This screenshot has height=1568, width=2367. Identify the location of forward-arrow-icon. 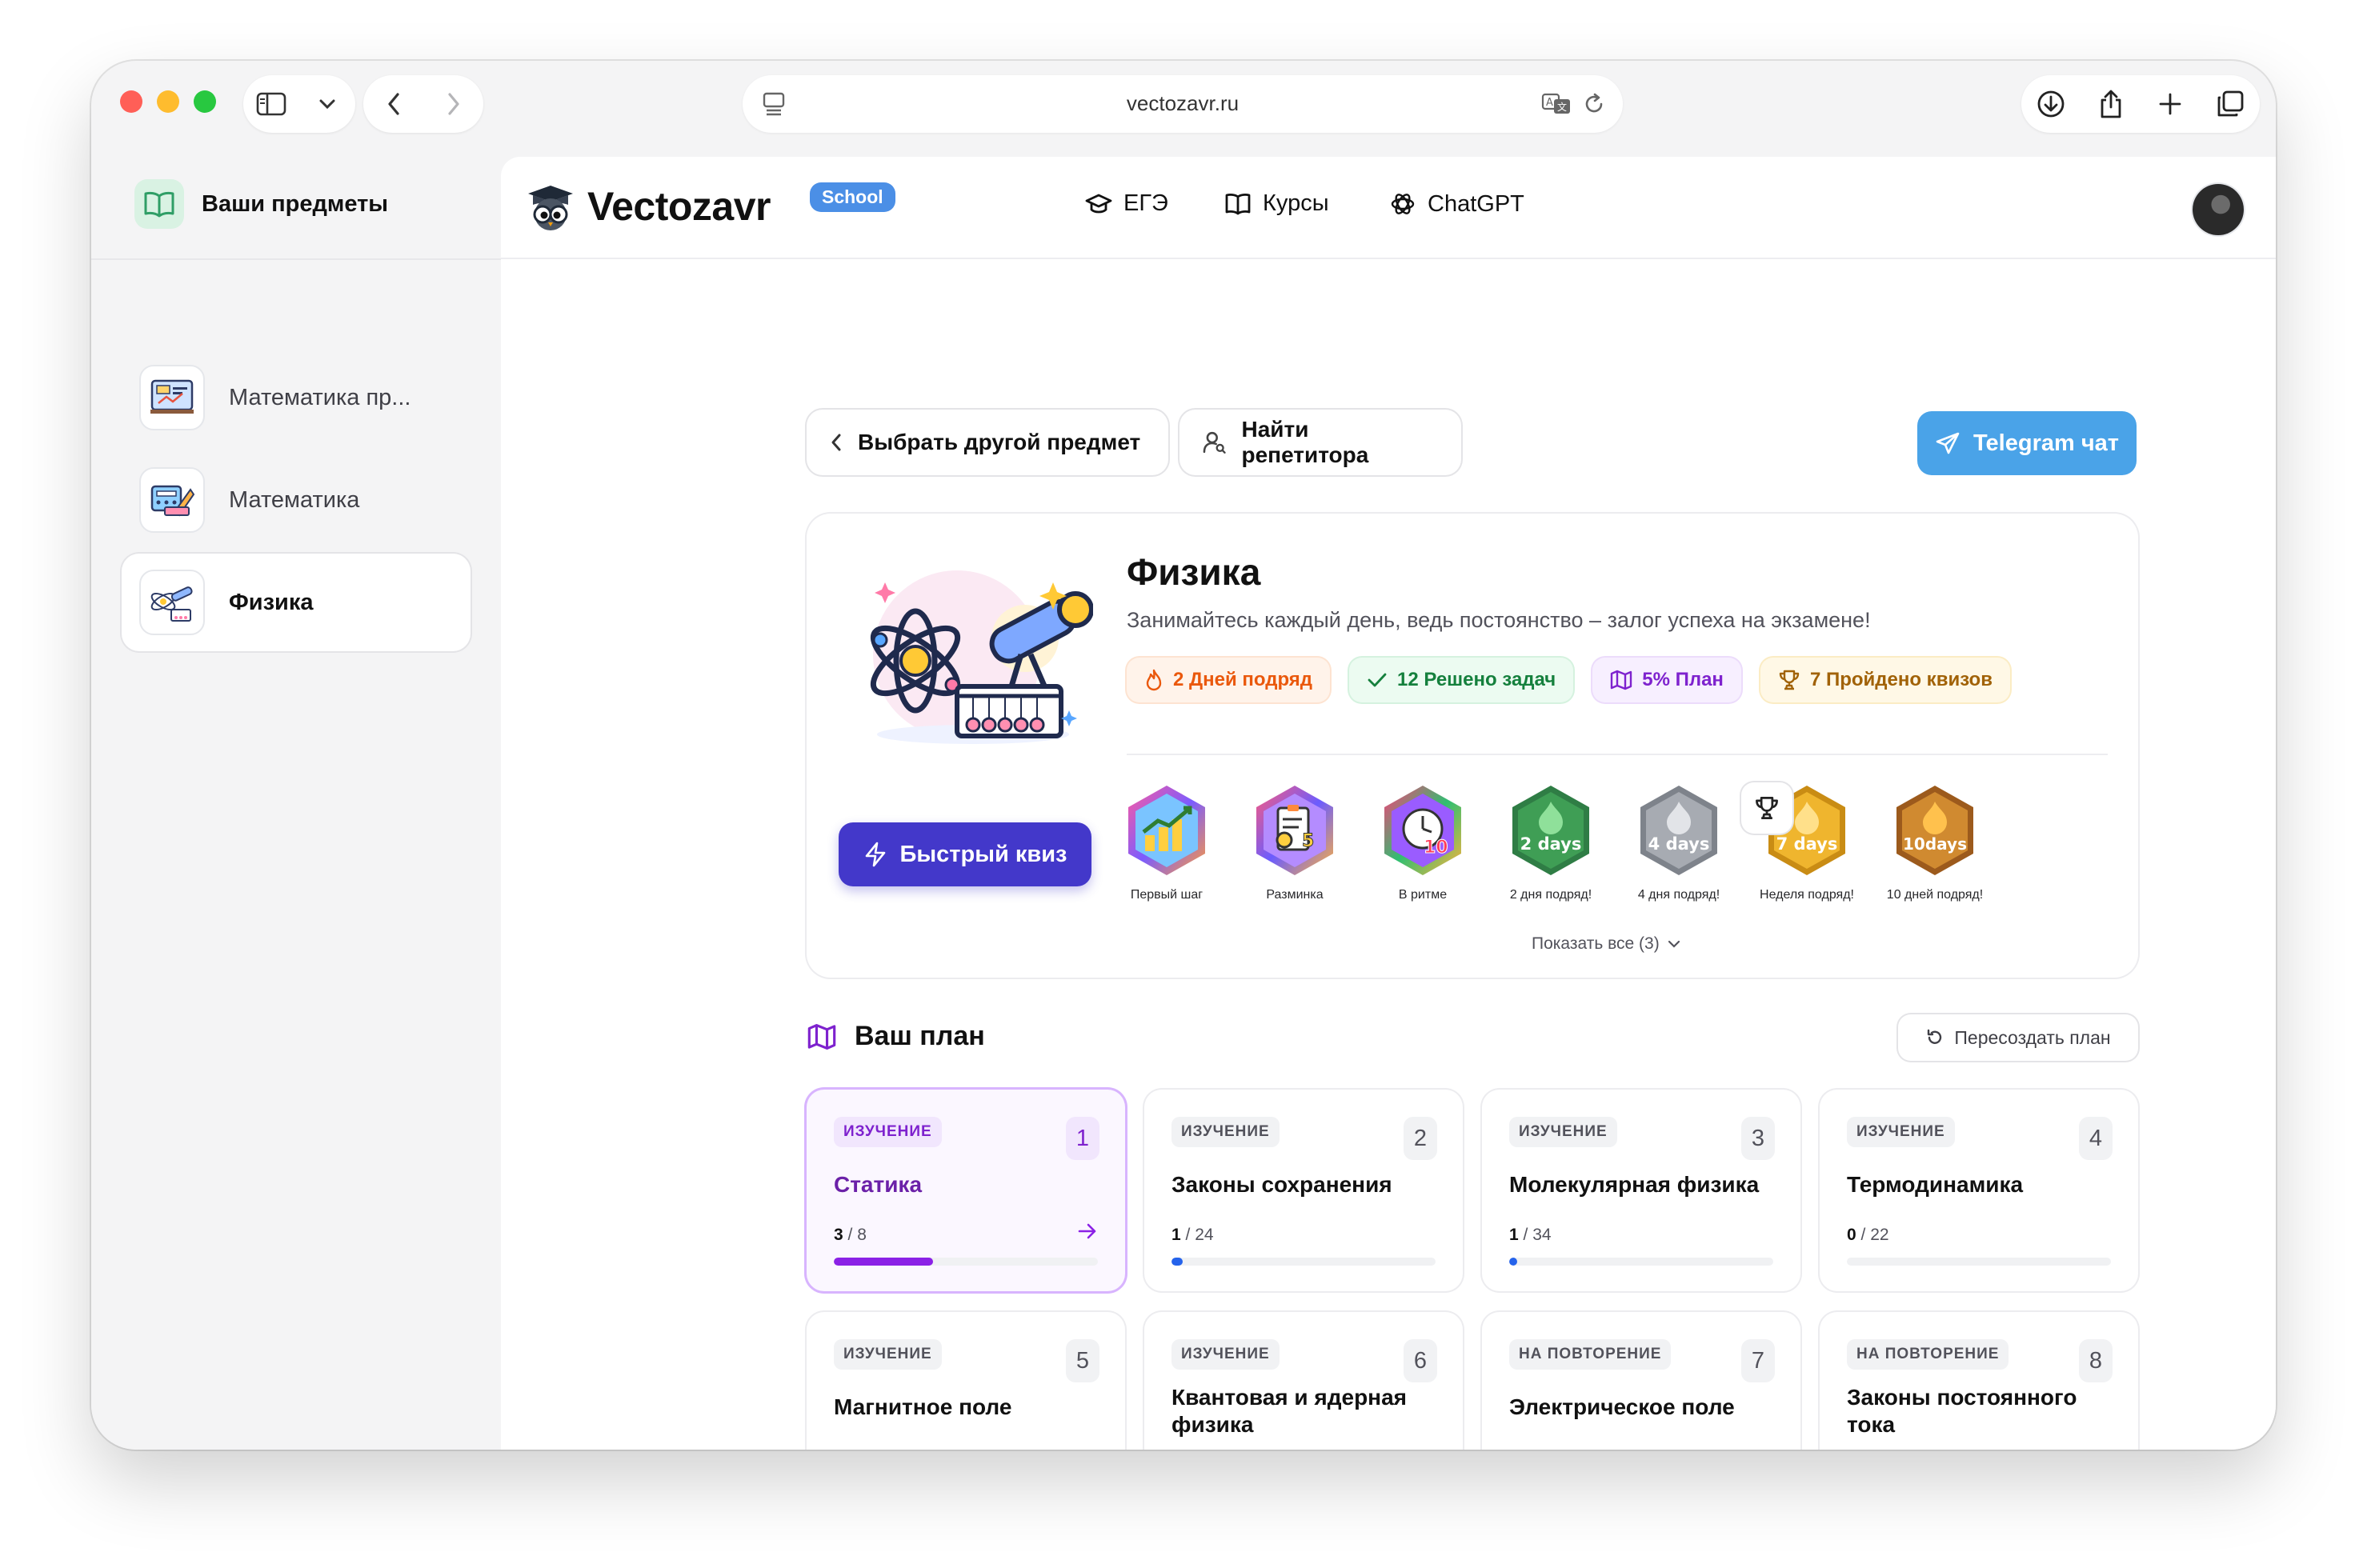
(454, 104).